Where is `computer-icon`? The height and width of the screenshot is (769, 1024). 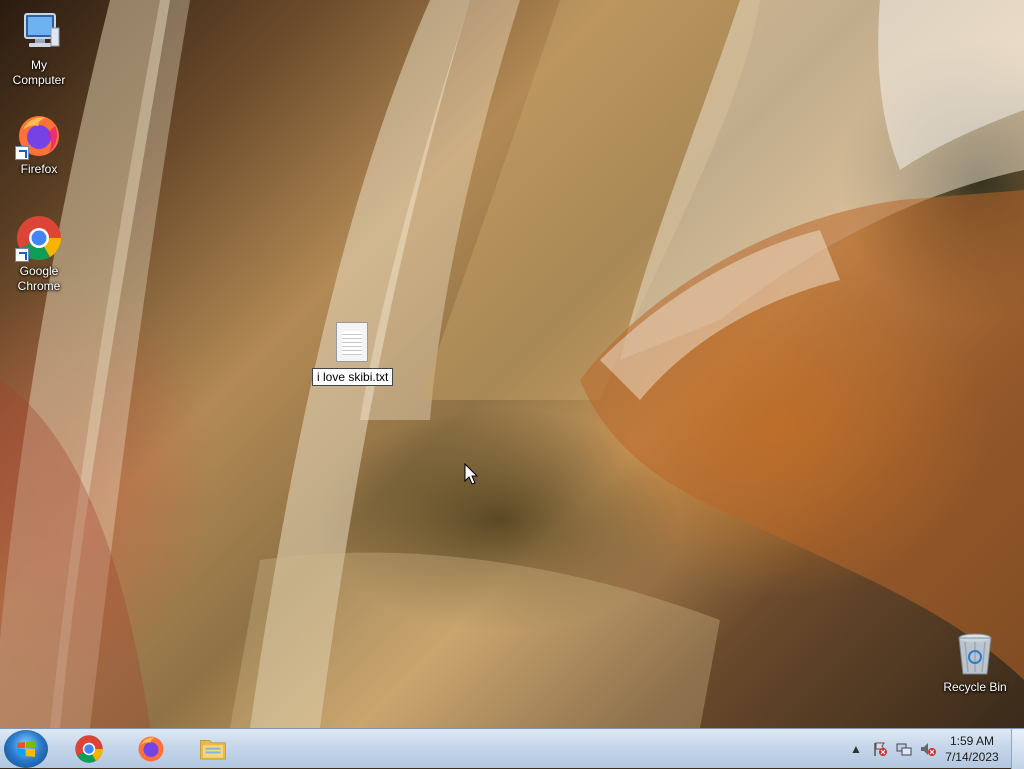
computer-icon is located at coordinates (39, 32).